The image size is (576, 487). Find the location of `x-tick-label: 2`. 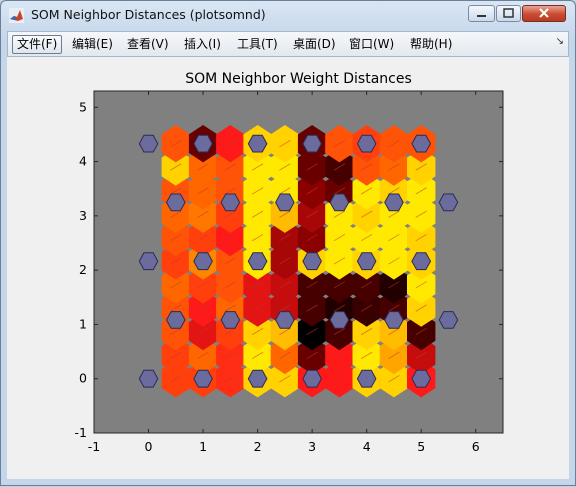

x-tick-label: 2 is located at coordinates (258, 446).